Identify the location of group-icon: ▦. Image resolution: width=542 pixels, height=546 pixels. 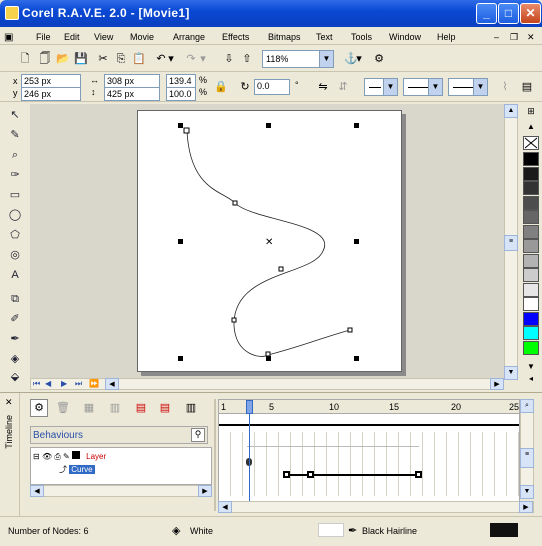
(89, 408).